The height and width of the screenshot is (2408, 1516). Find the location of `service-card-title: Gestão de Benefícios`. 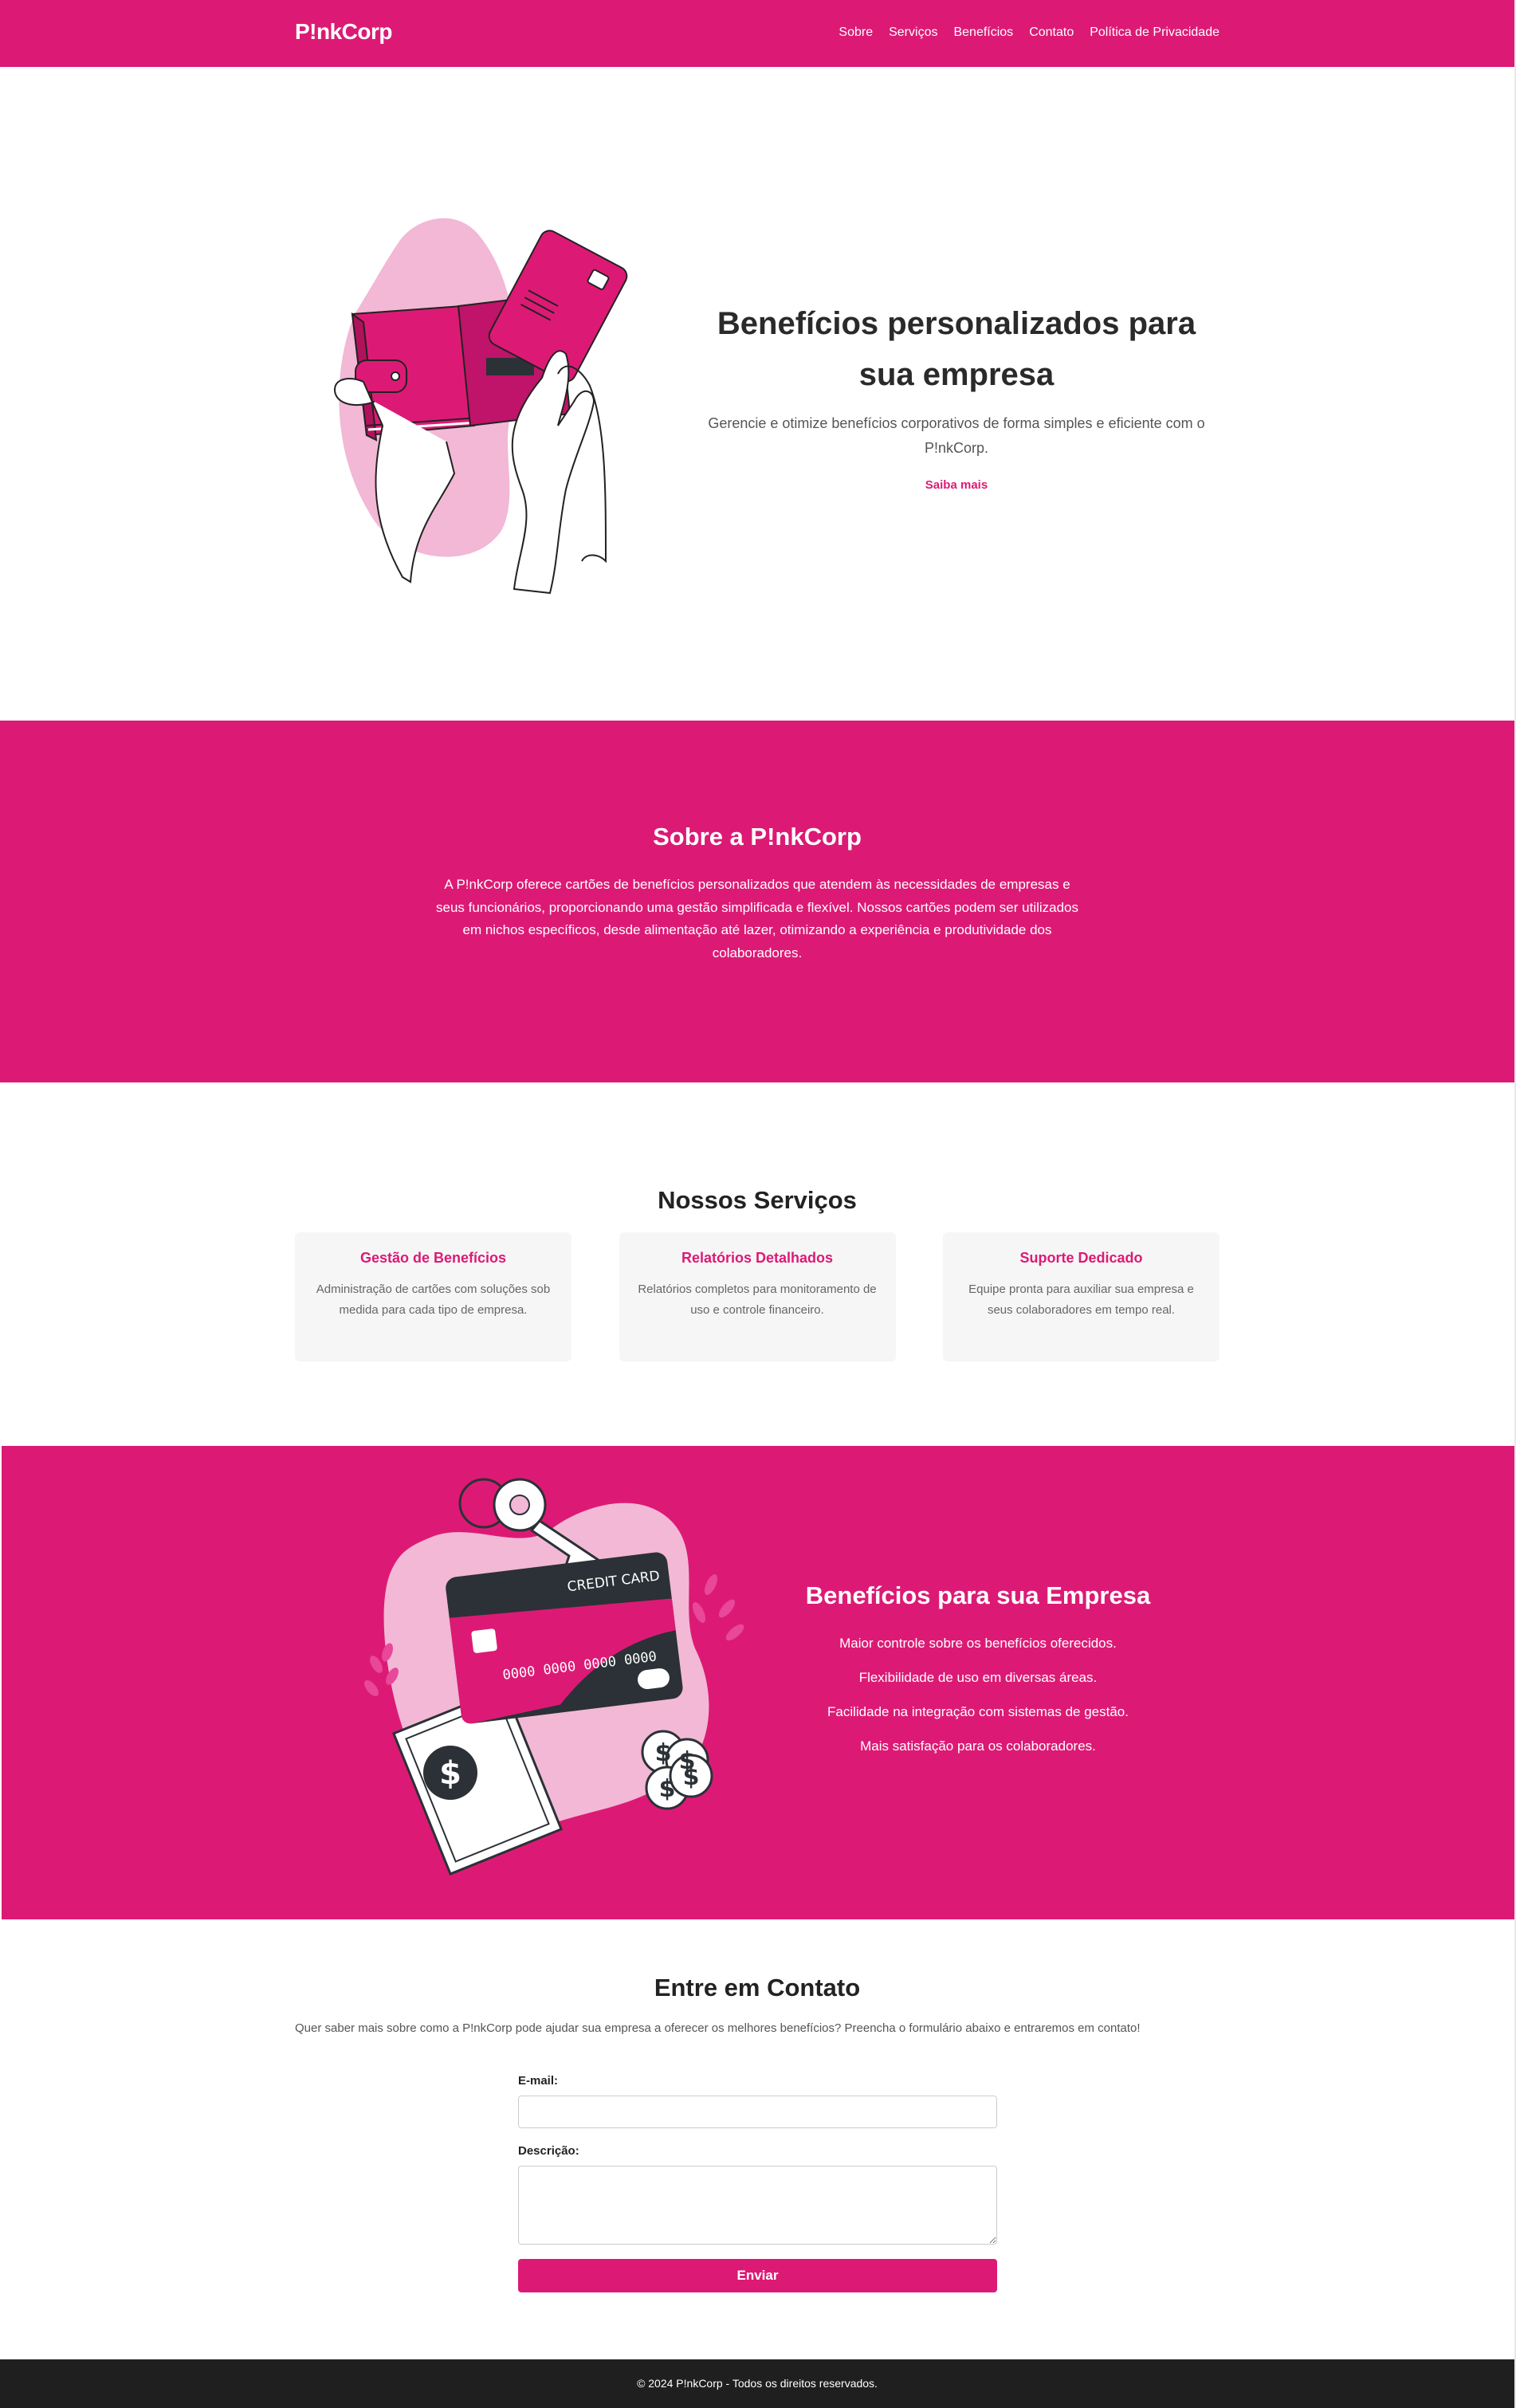

service-card-title: Gestão de Benefícios is located at coordinates (433, 1258).